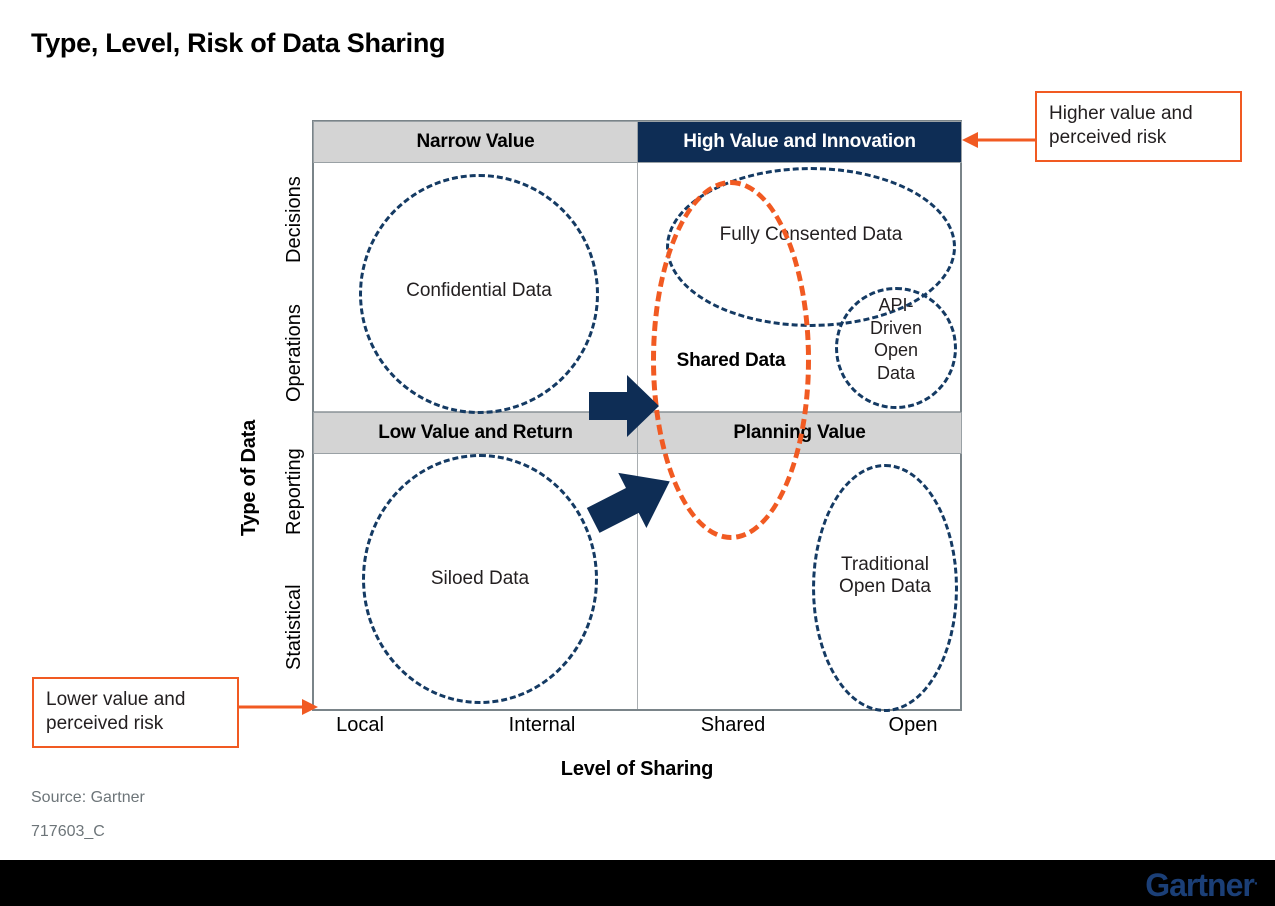  Describe the element at coordinates (1138, 126) in the screenshot. I see `callout-higher-value: Higher value and perceived risk` at that location.